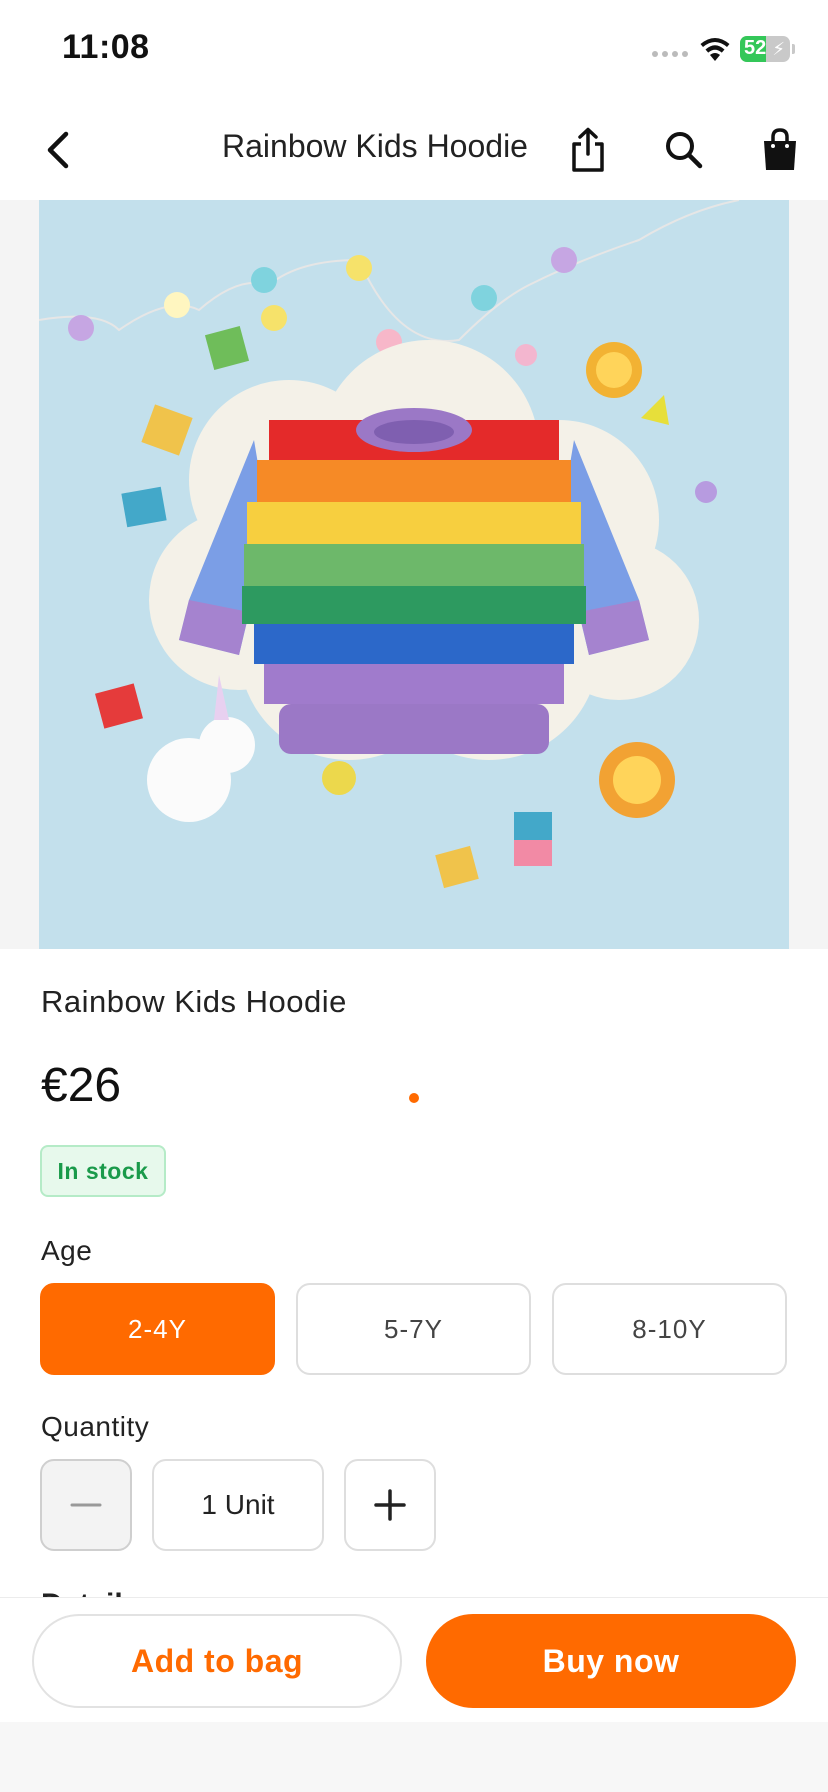  I want to click on quantity-increase-button, so click(390, 1505).